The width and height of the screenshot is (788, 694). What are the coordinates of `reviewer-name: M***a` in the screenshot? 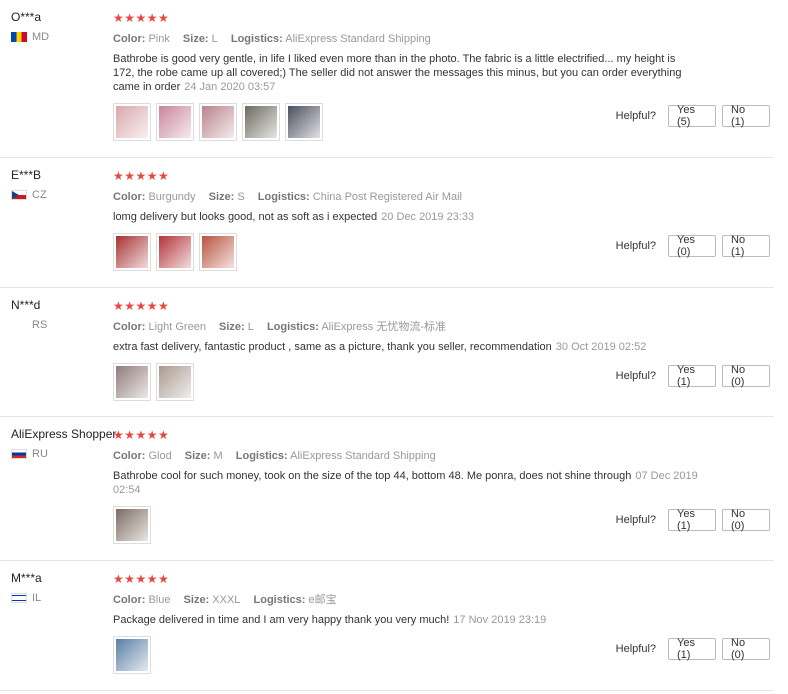 It's located at (26, 578).